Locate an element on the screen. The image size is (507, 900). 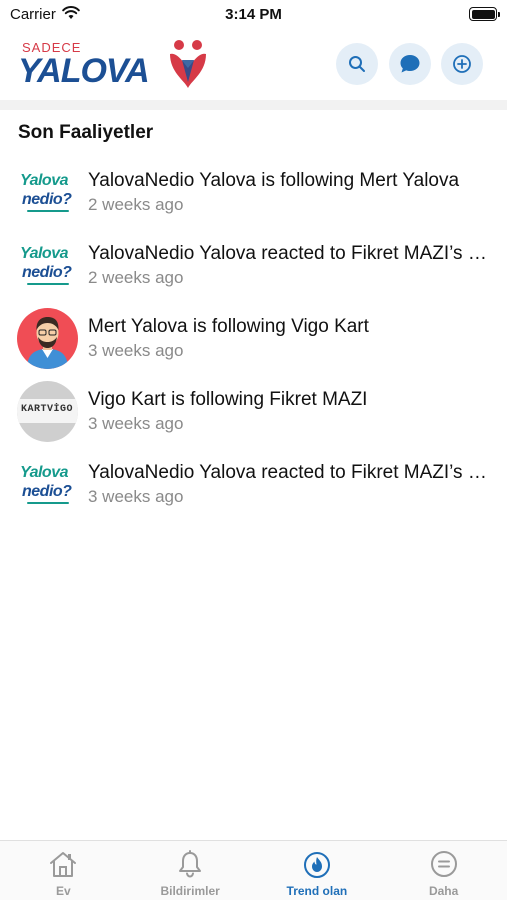
mert-avatar is located at coordinates (47, 338).